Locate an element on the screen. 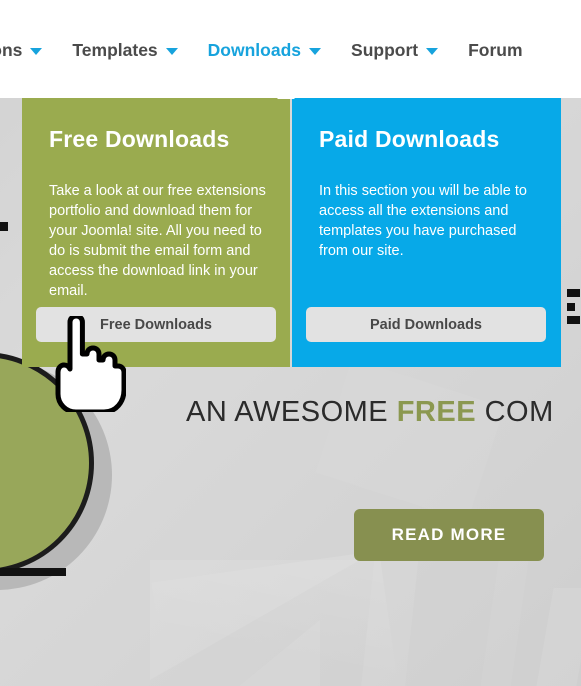 This screenshot has width=581, height=686. nav-item-label: Forum is located at coordinates (495, 50).